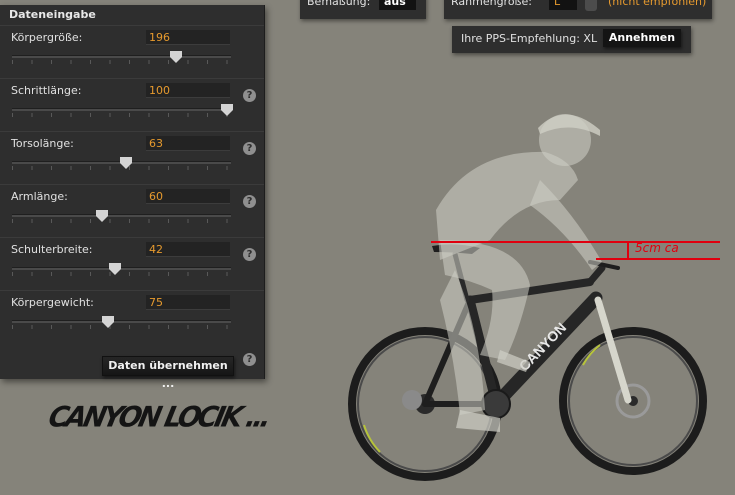  I want to click on pps-recommendation-label: Ihre PPS-Empfehlung: XL, so click(529, 38).